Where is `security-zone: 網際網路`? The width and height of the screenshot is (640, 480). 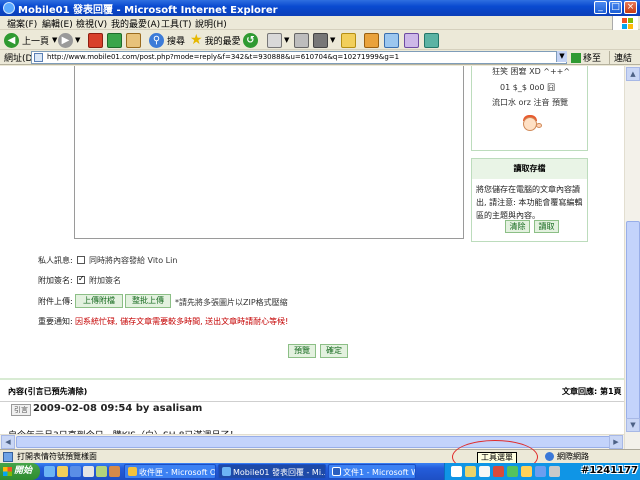 security-zone: 網際網路 is located at coordinates (567, 456).